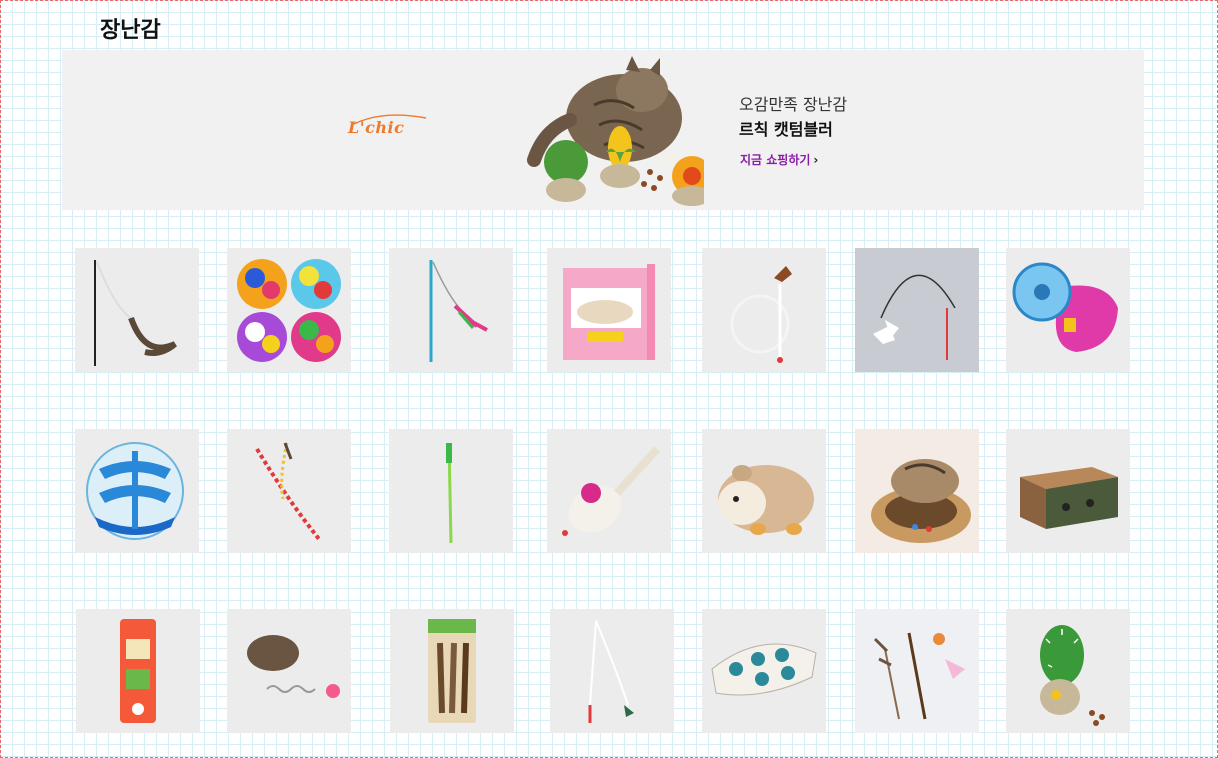 The width and height of the screenshot is (1218, 758). What do you see at coordinates (376, 127) in the screenshot?
I see `brand-logo: L'chic` at bounding box center [376, 127].